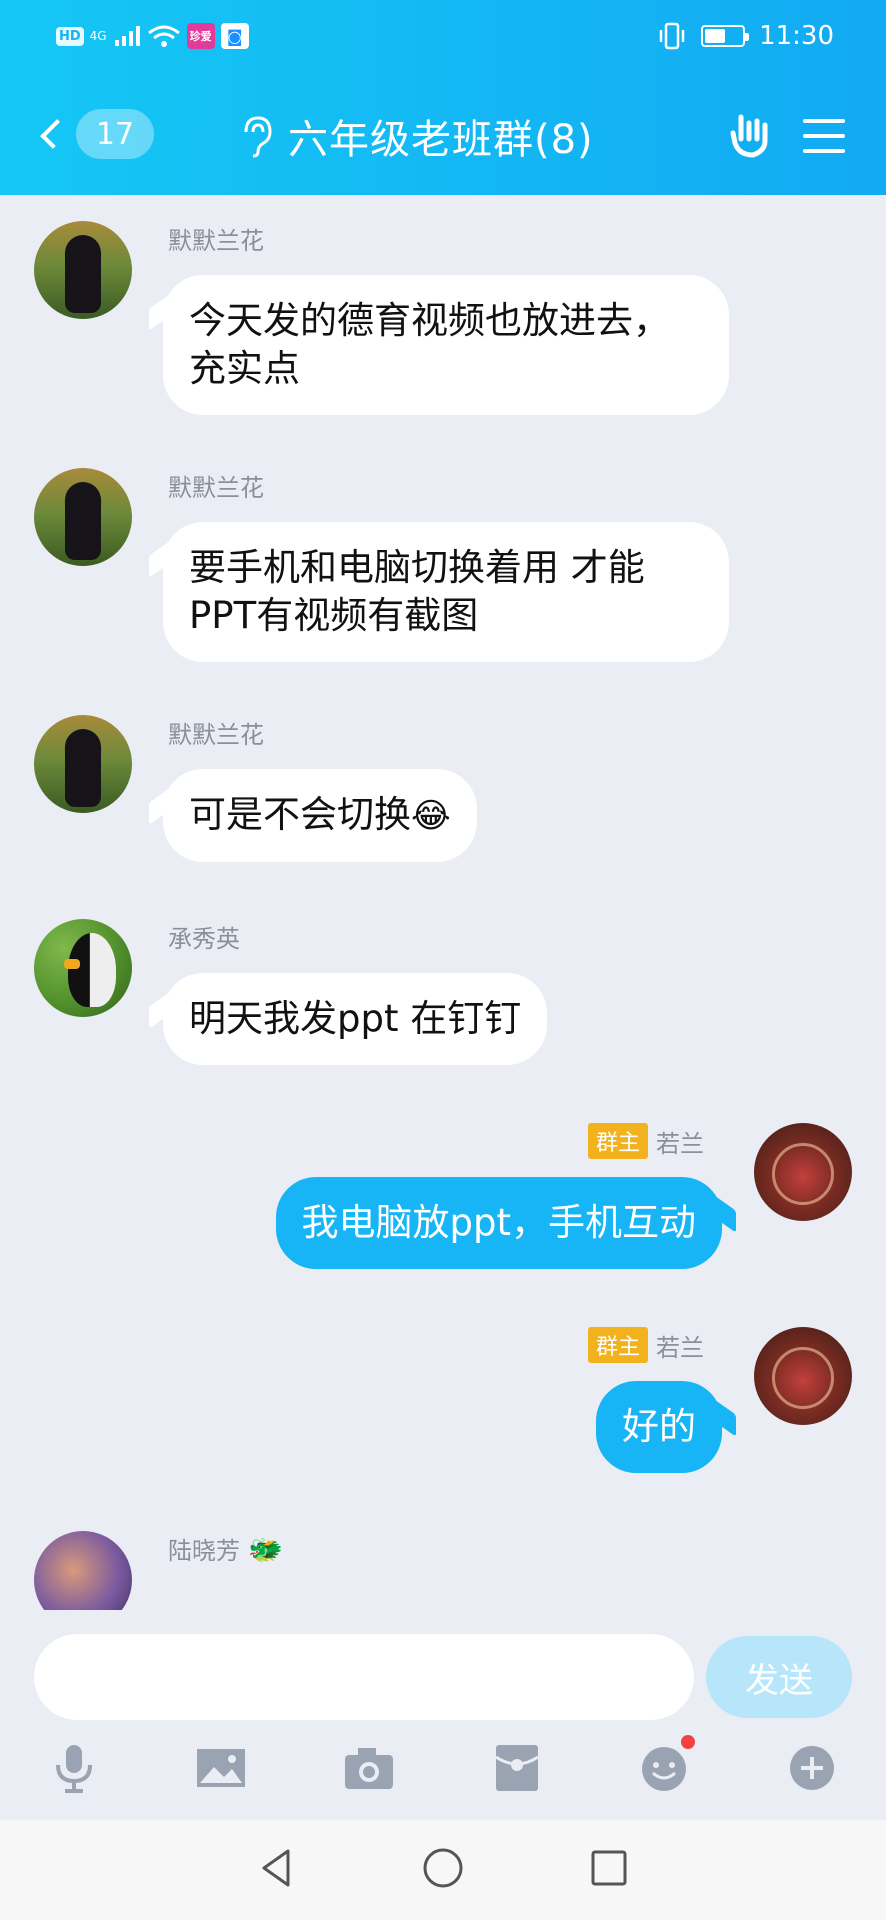 This screenshot has width=886, height=1920. I want to click on hand-gesture-icon, so click(749, 136).